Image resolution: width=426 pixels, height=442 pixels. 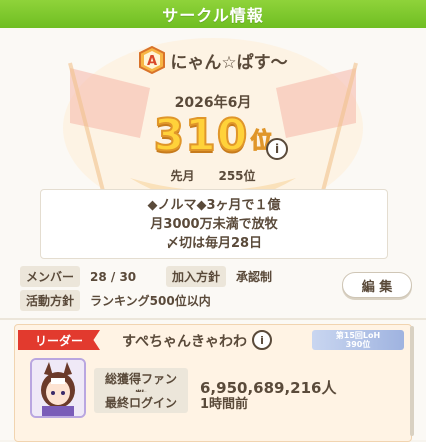 What do you see at coordinates (229, 62) in the screenshot?
I see `circle-name: にゃん☆ぱす～` at bounding box center [229, 62].